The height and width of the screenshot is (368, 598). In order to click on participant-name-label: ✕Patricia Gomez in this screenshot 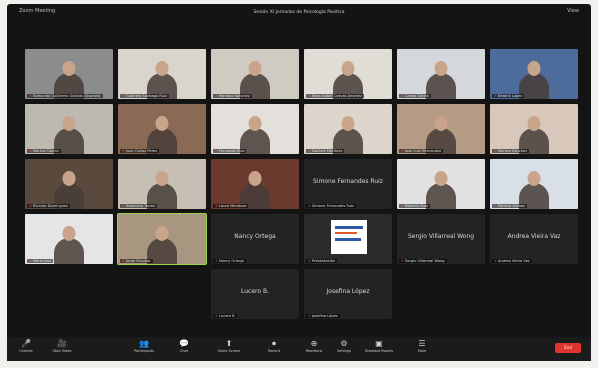, I will do `click(510, 206)`.